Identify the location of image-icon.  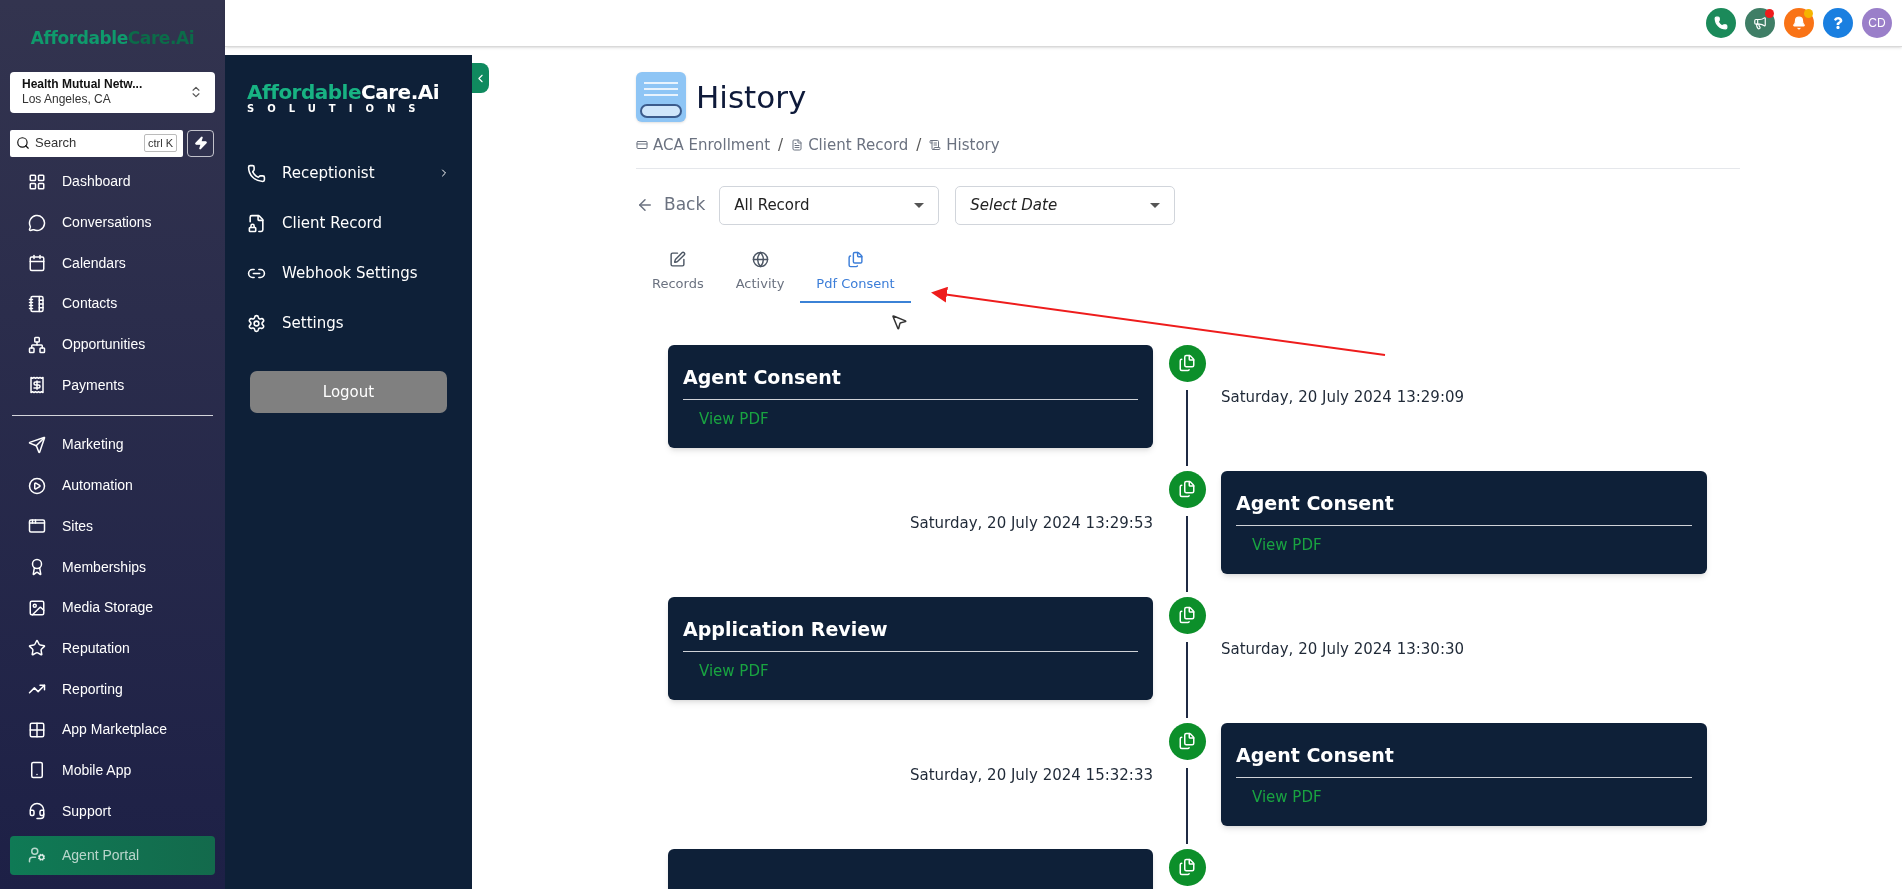
(37, 607).